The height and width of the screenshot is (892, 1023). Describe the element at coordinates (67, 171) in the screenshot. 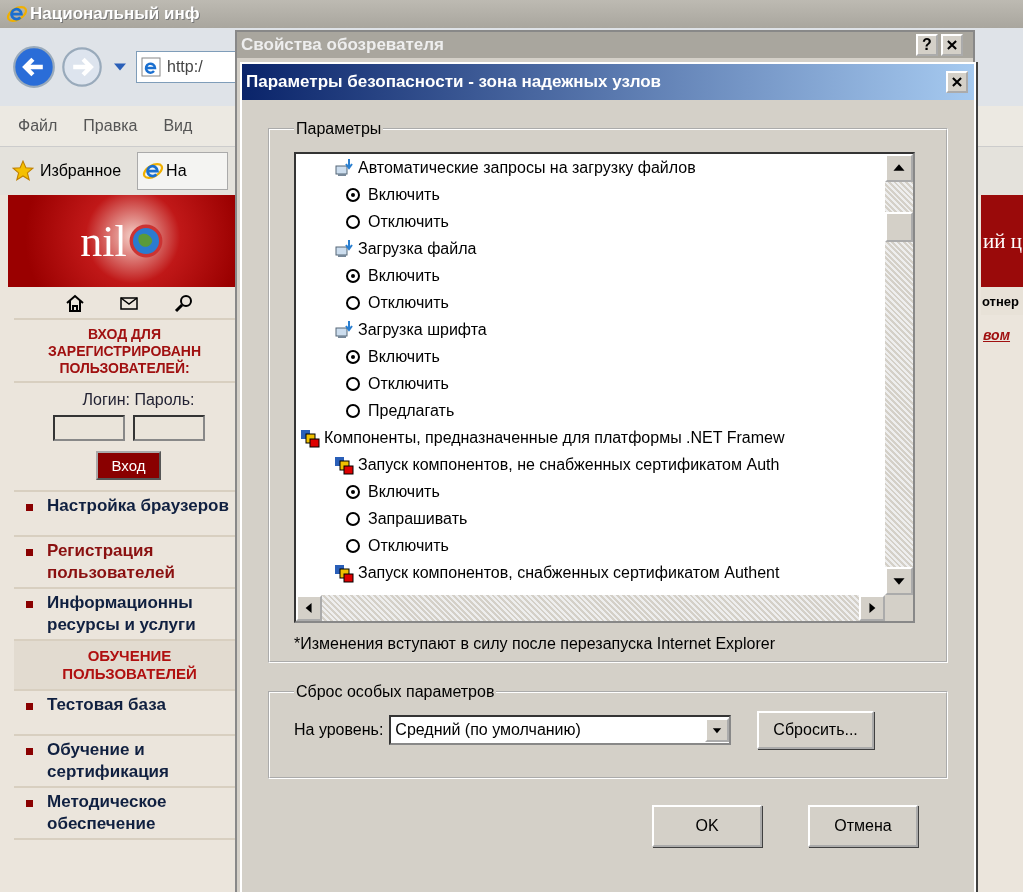

I see `favorites-button: Избранное` at that location.